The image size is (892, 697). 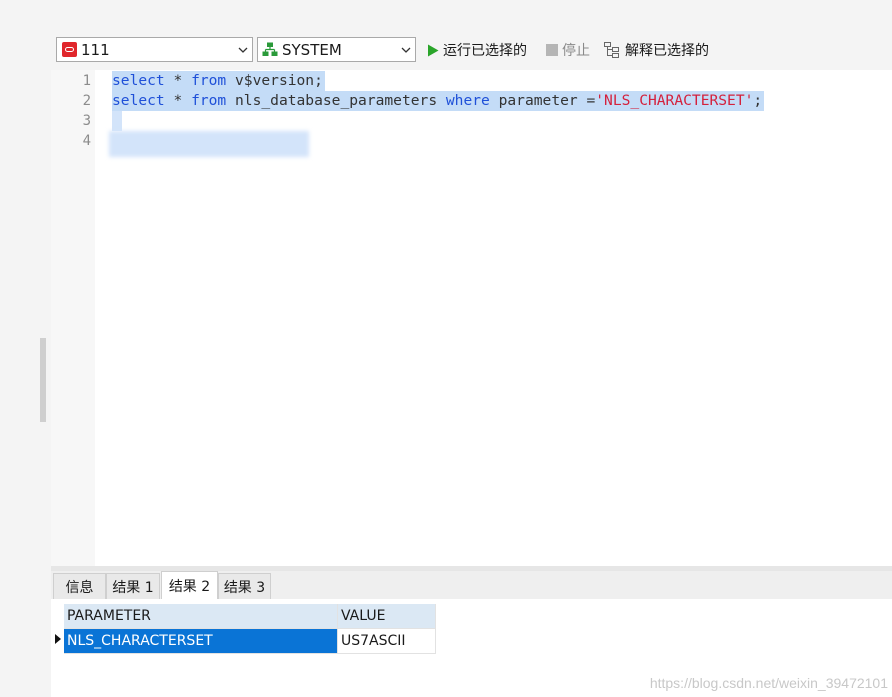 What do you see at coordinates (336, 100) in the screenshot?
I see `sql-text: nls_database_parameters` at bounding box center [336, 100].